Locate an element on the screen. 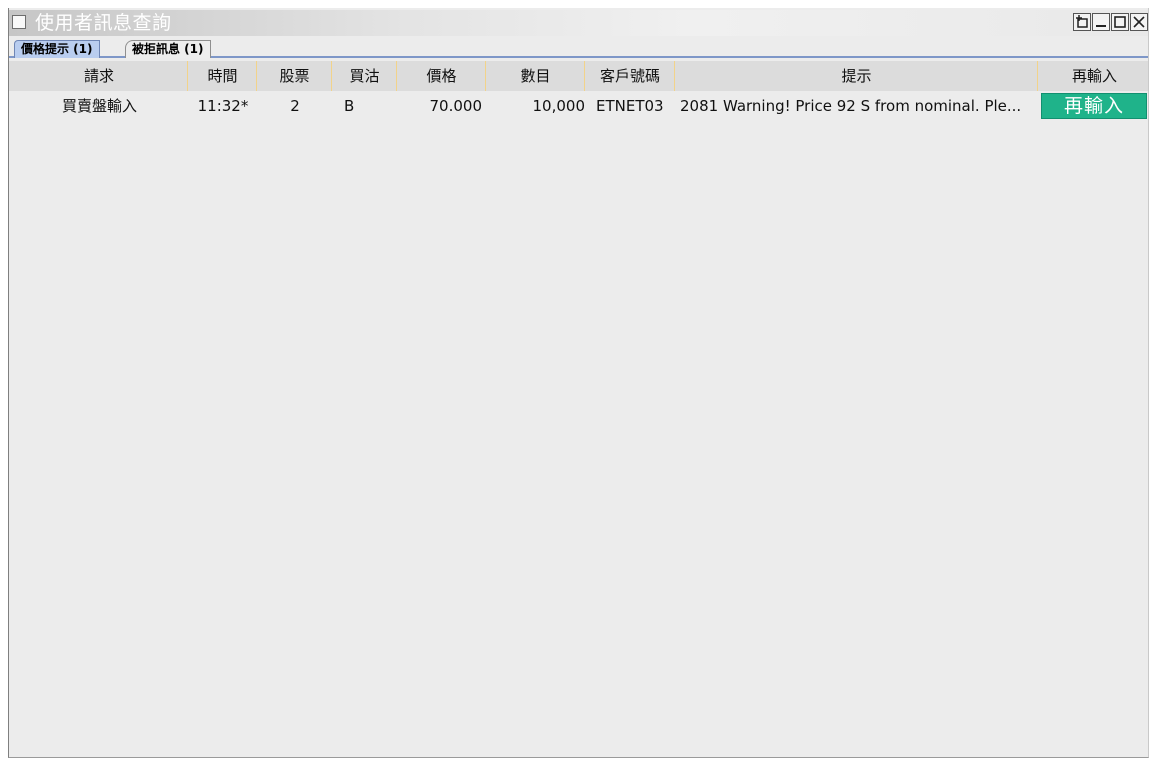 This screenshot has height=760, width=1149. column-header-stock: 股票 is located at coordinates (295, 76).